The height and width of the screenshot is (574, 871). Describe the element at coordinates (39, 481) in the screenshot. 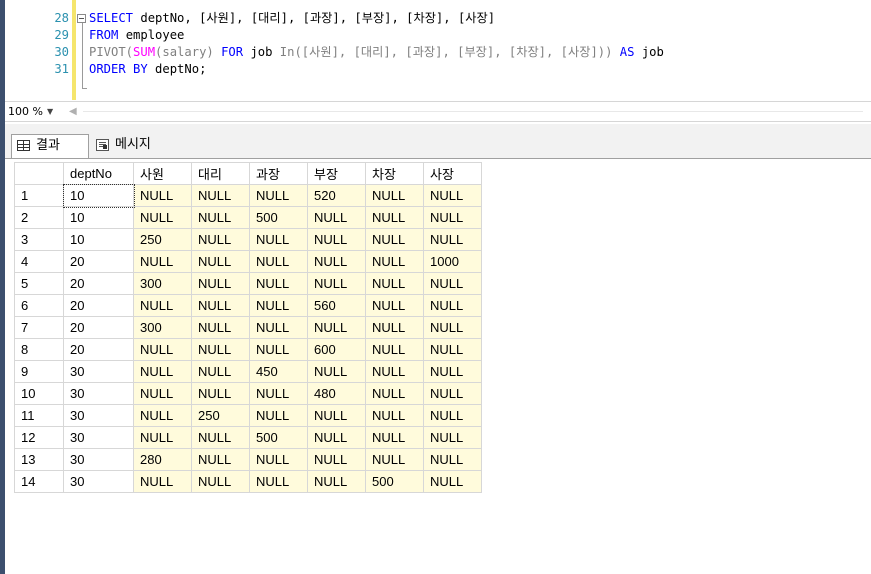

I see `row-number: 14` at that location.